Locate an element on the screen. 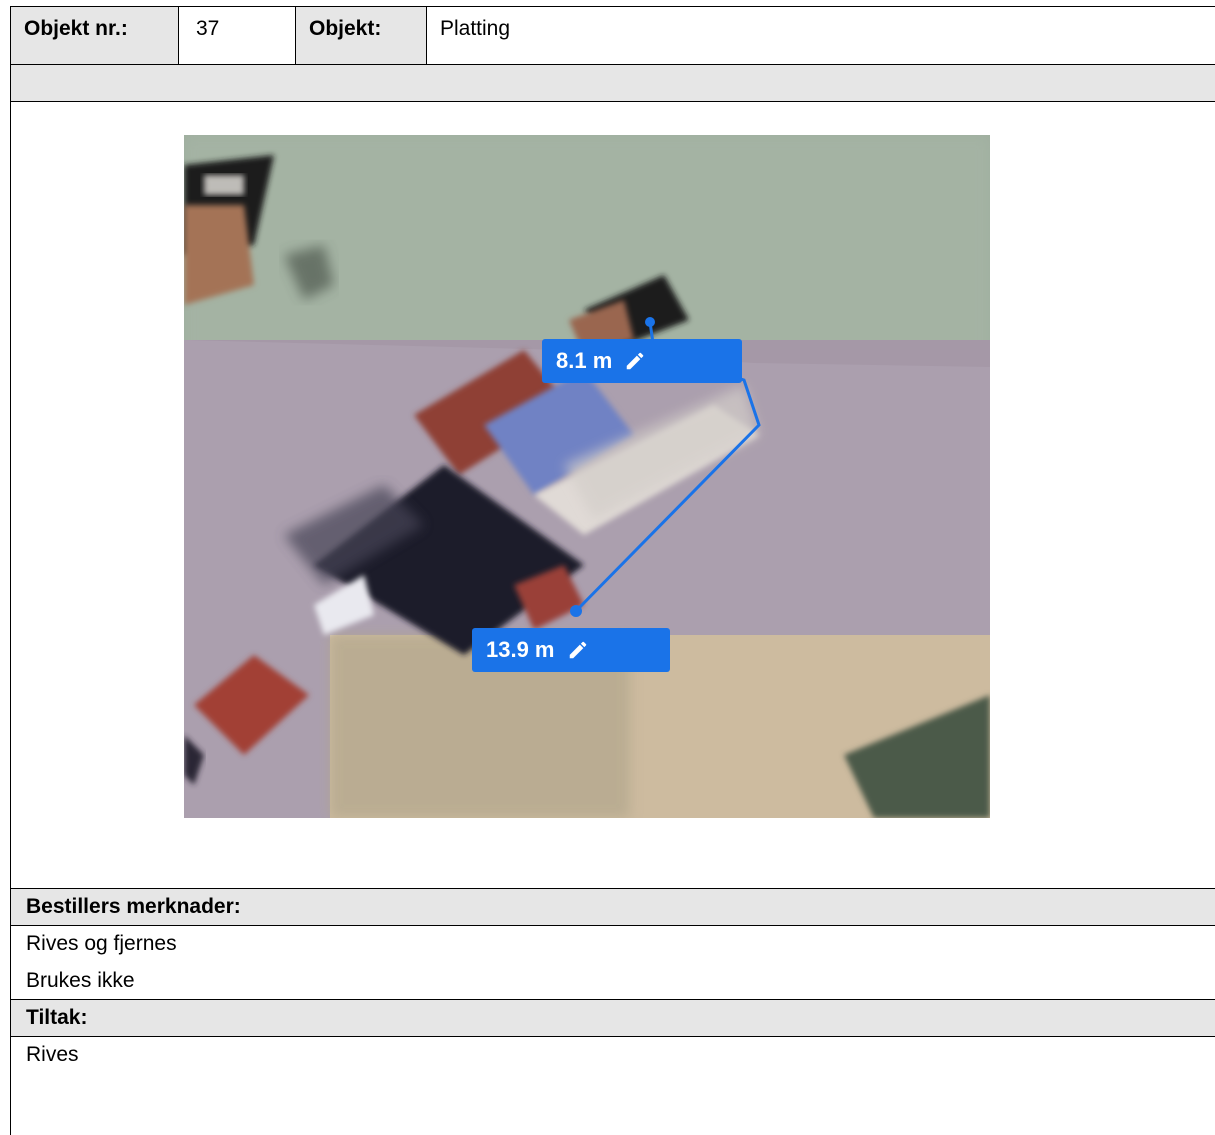  bestillers-merknader-heading: Bestillers merknader: is located at coordinates (133, 906).